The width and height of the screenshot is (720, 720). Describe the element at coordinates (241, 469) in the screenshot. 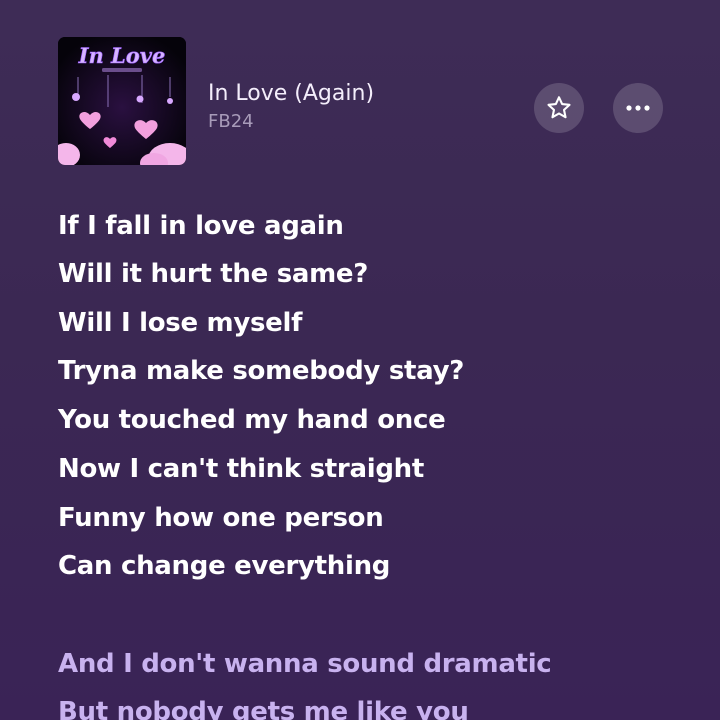

I see `lyric-line: Now I can't think straight` at that location.